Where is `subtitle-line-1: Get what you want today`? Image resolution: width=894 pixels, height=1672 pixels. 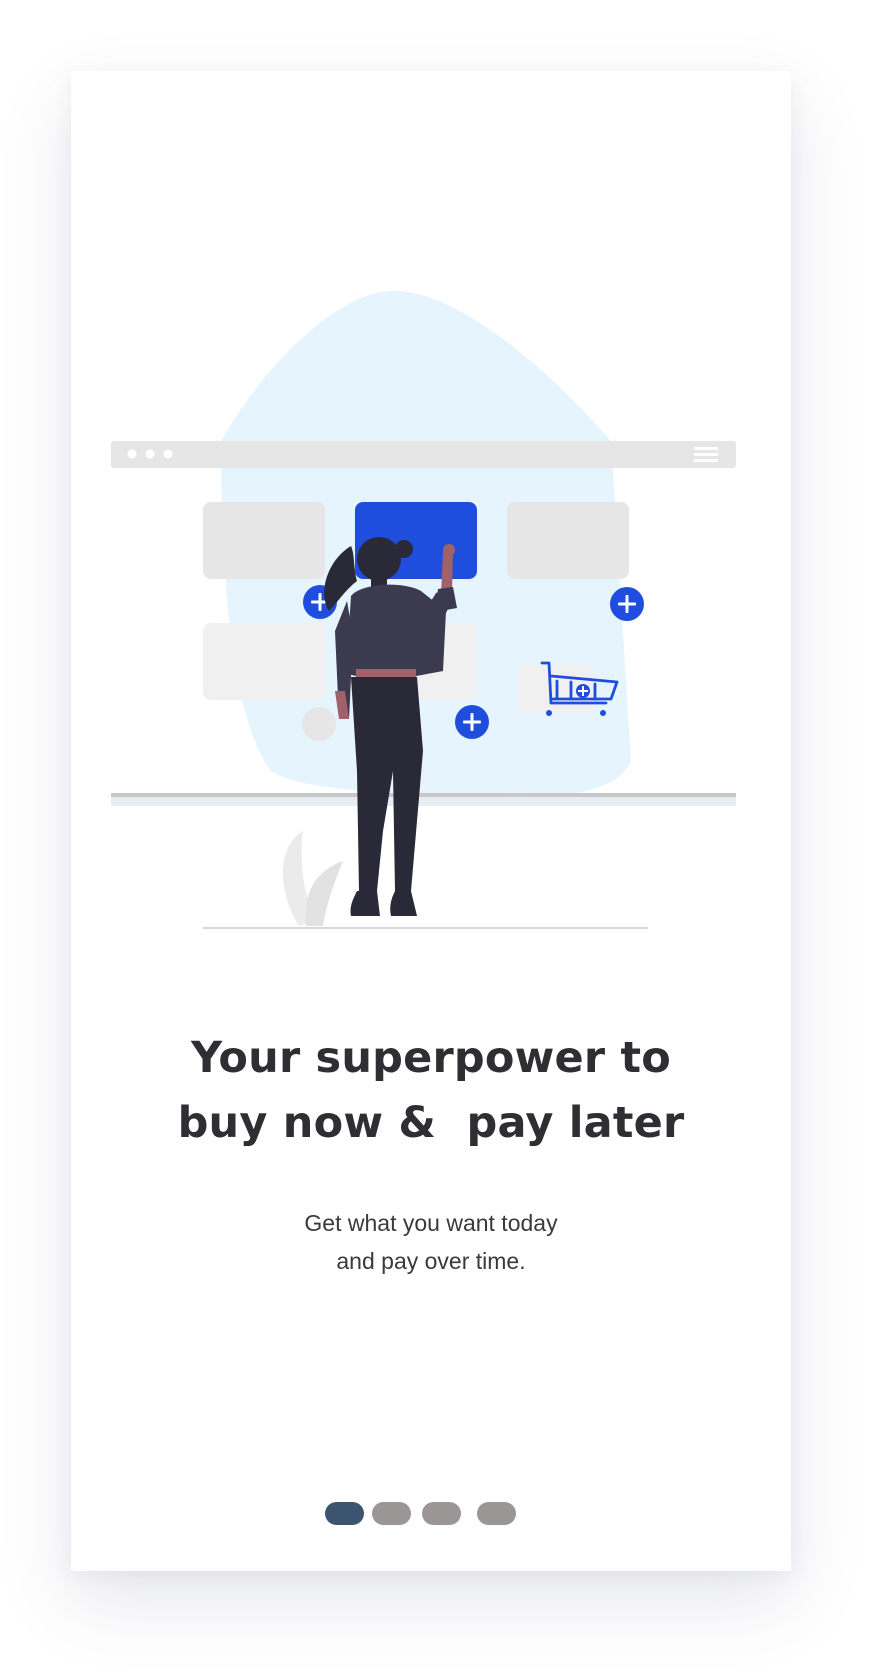
subtitle-line-1: Get what you want today is located at coordinates (431, 1223).